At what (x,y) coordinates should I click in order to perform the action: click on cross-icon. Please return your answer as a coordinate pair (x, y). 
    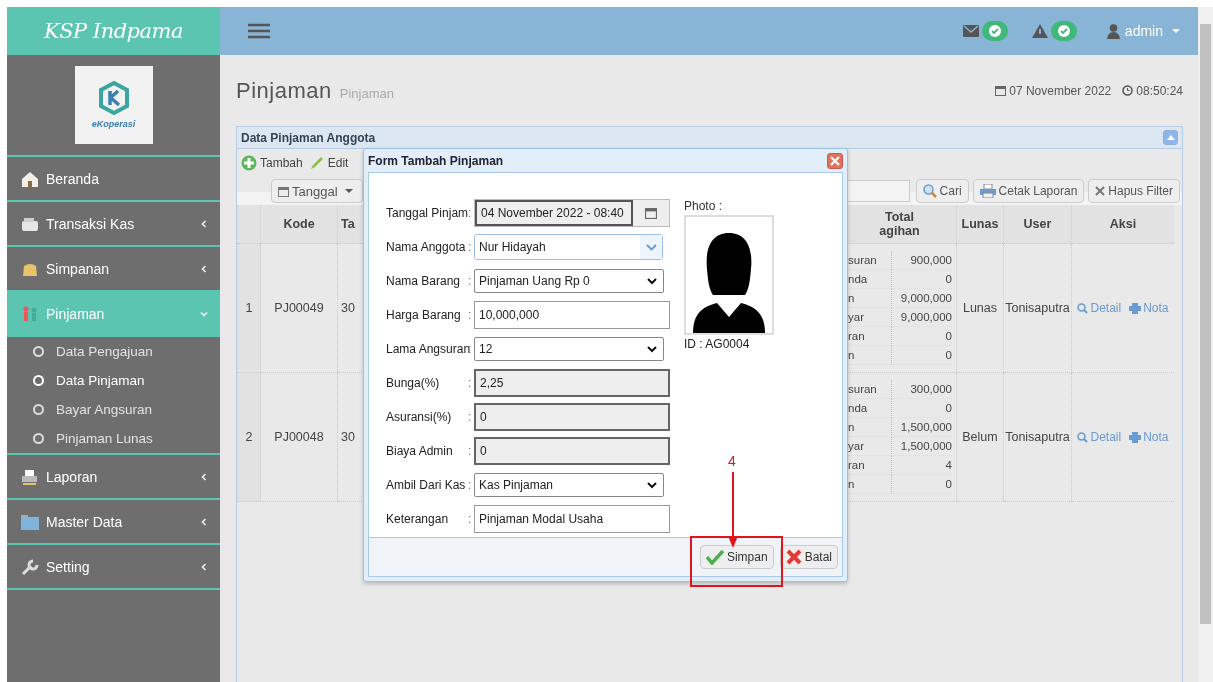
    Looking at the image, I should click on (793, 557).